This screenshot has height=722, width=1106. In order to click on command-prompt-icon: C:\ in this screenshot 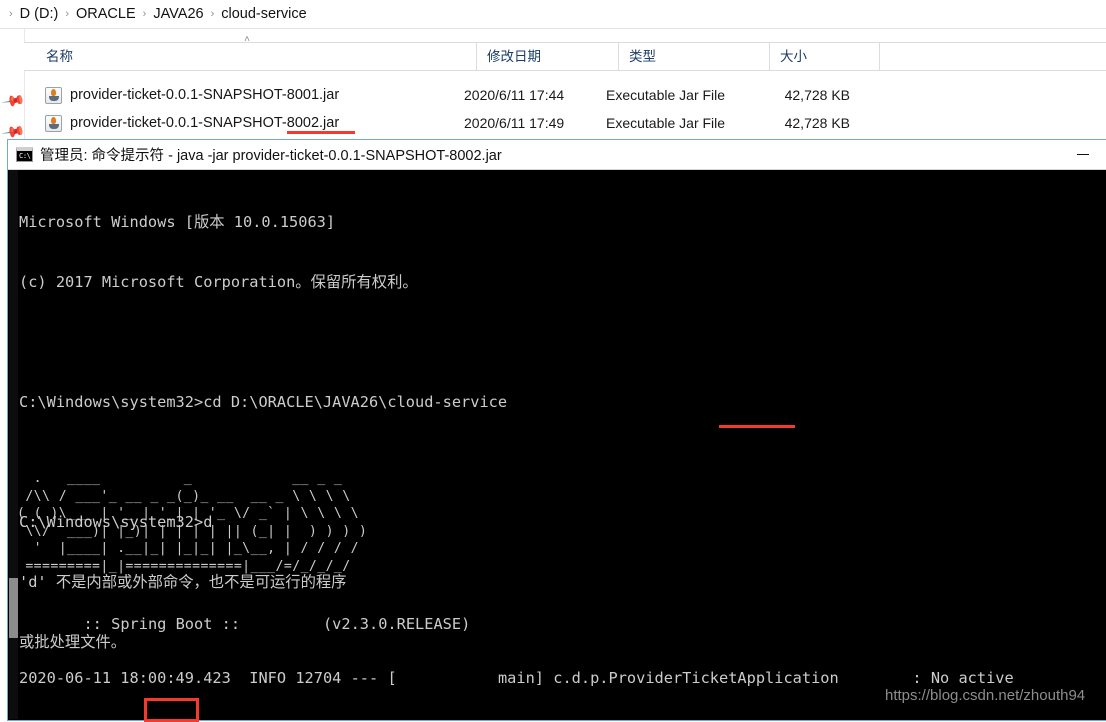, I will do `click(24, 154)`.